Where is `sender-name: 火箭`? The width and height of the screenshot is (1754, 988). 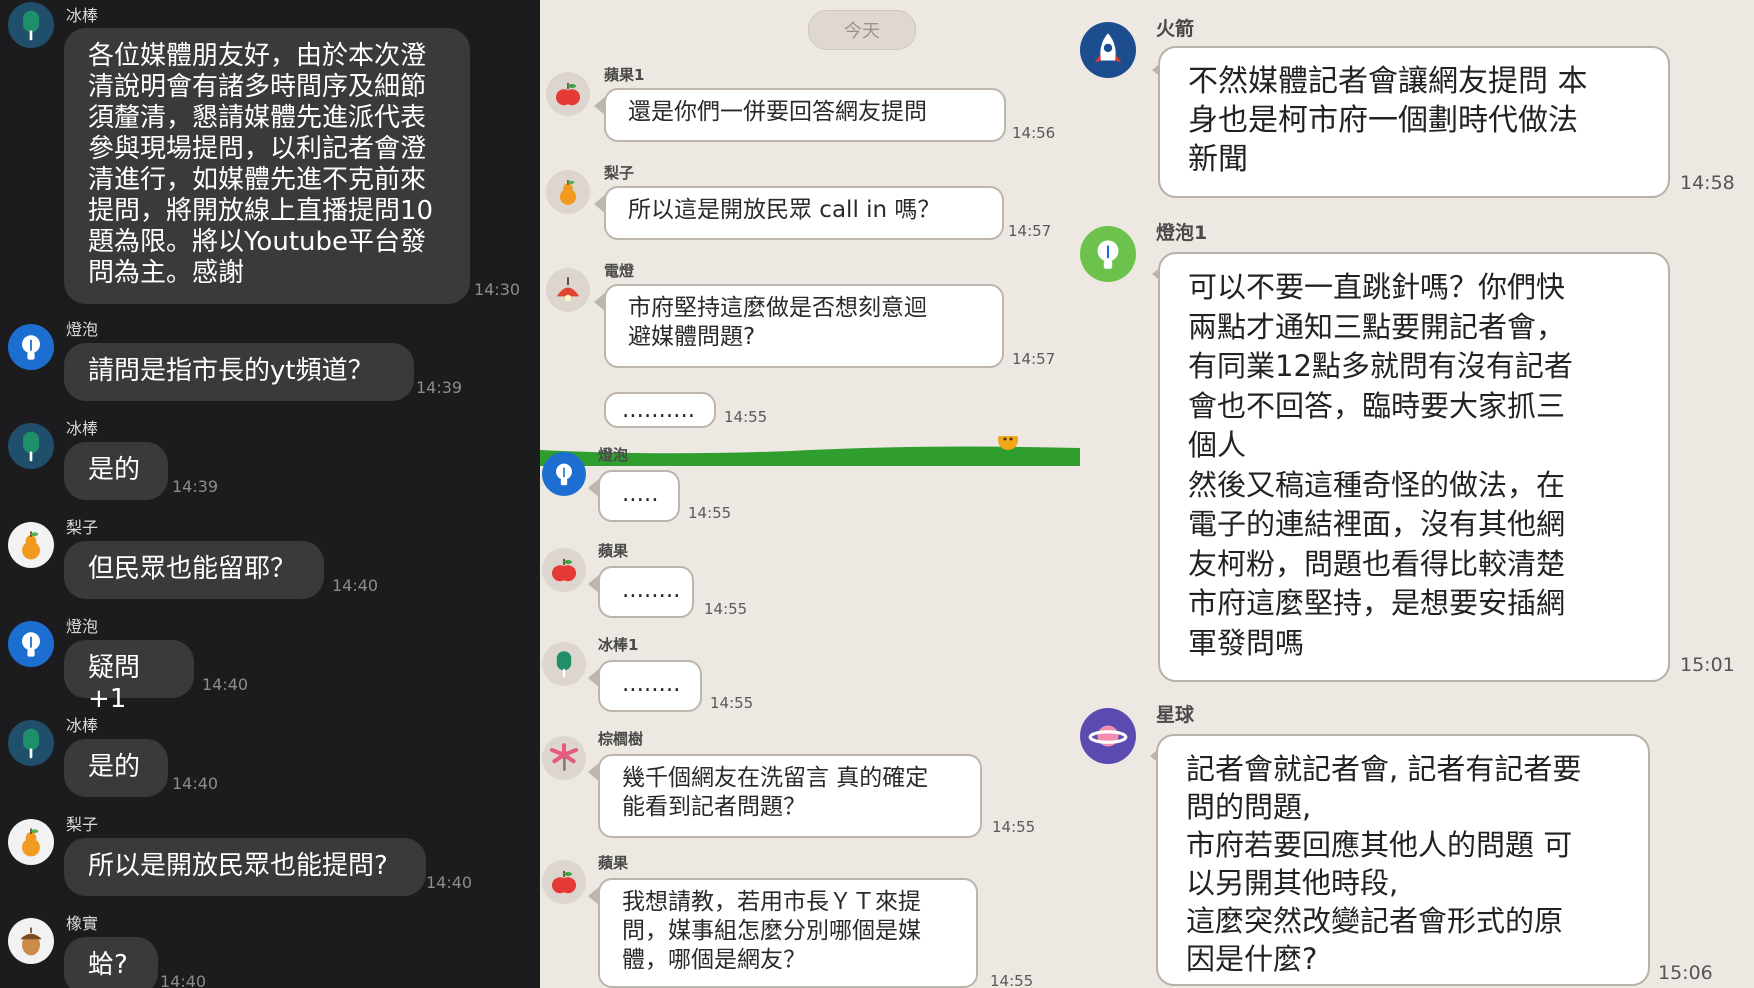 sender-name: 火箭 is located at coordinates (1175, 29).